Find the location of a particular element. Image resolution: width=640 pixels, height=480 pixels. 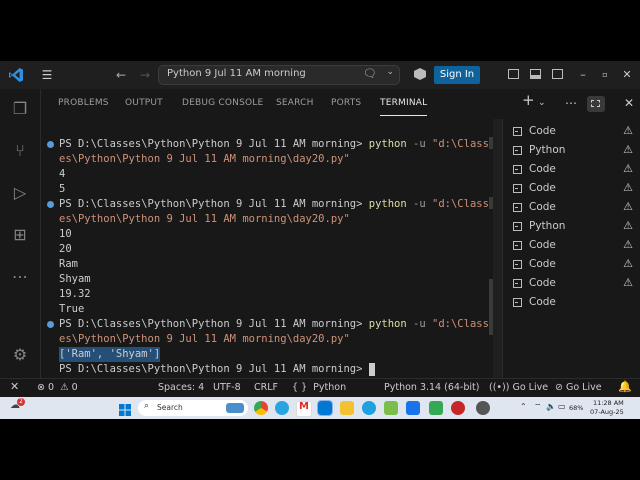

hamburger-menu-icon: ☰ is located at coordinates (47, 75).